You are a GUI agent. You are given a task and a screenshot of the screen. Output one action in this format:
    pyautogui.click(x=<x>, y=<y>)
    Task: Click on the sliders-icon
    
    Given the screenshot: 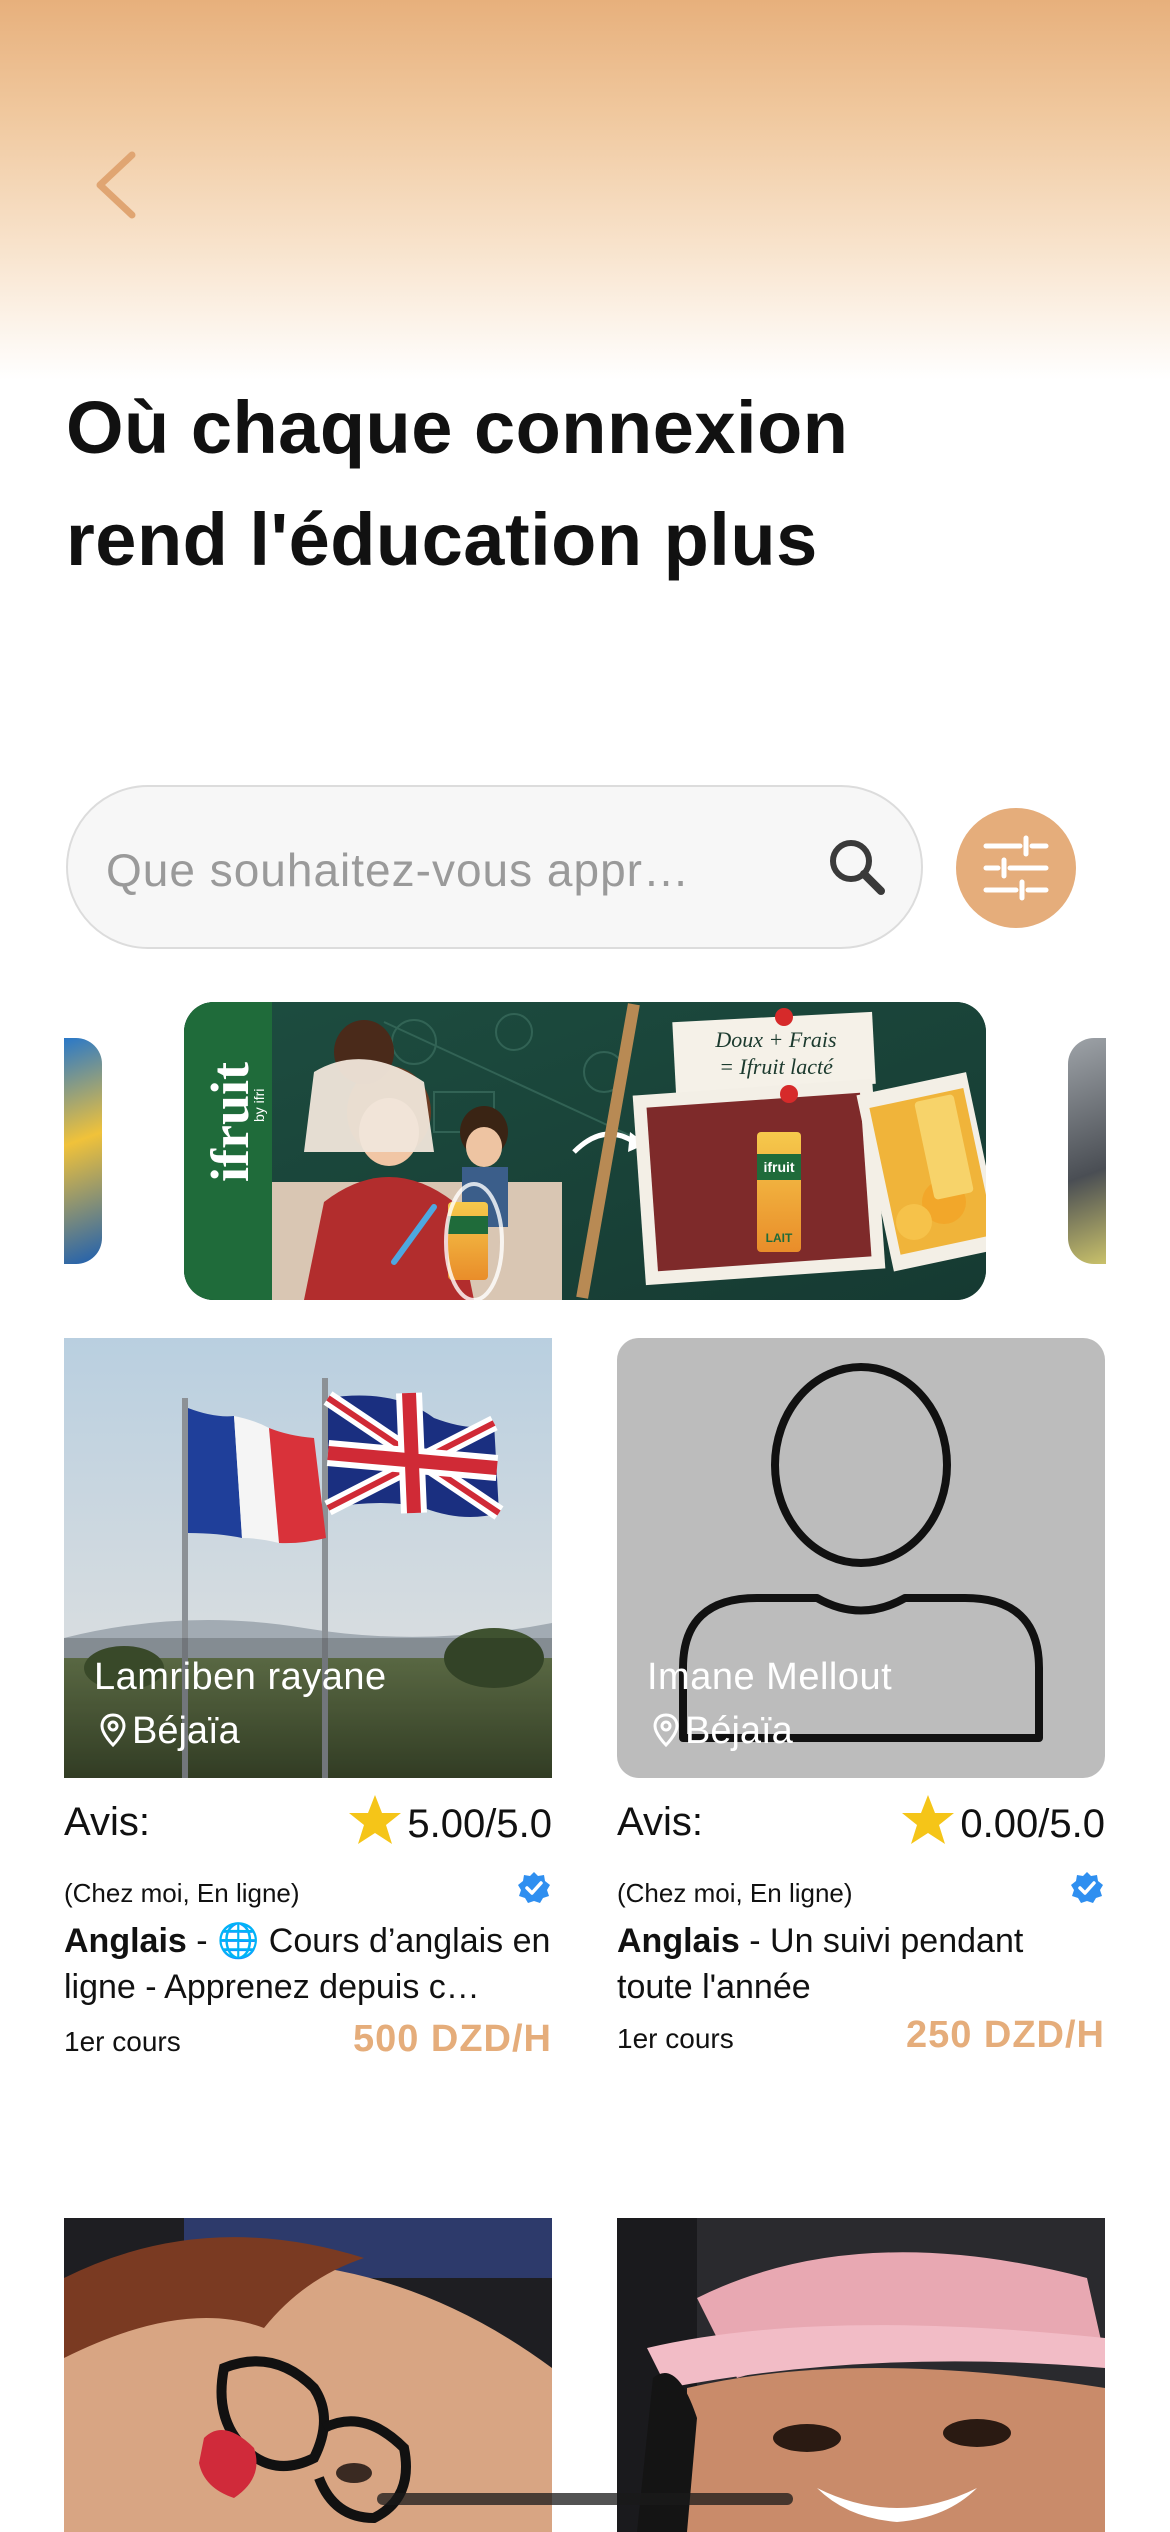 What is the action you would take?
    pyautogui.click(x=1016, y=868)
    